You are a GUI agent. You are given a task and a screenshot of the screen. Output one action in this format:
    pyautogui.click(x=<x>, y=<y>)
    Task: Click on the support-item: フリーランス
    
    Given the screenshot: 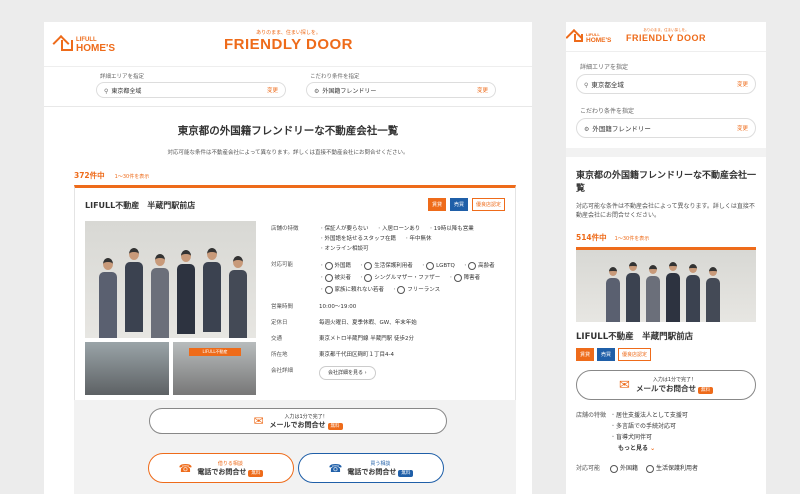 What is the action you would take?
    pyautogui.click(x=424, y=290)
    